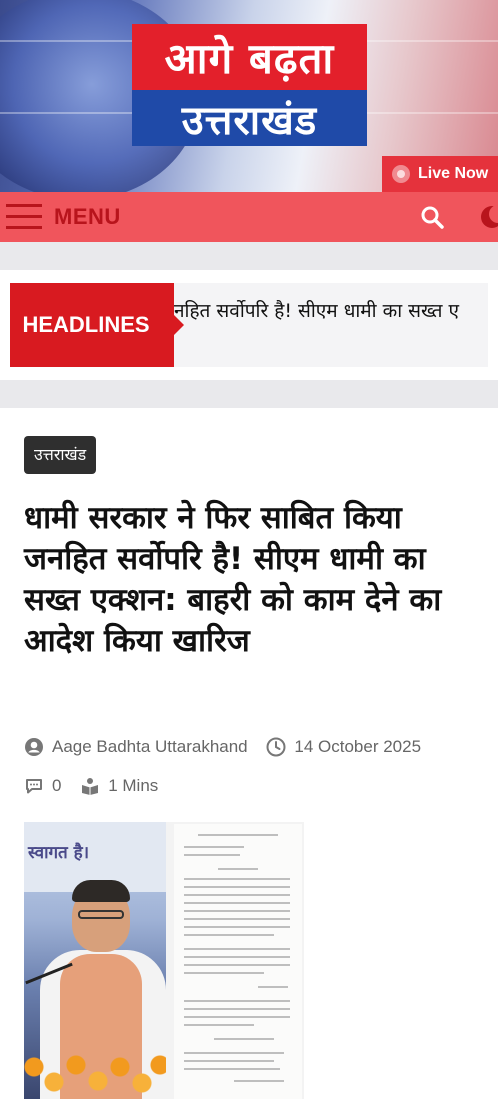  I want to click on photo-marigold-garland, so click(95, 1073).